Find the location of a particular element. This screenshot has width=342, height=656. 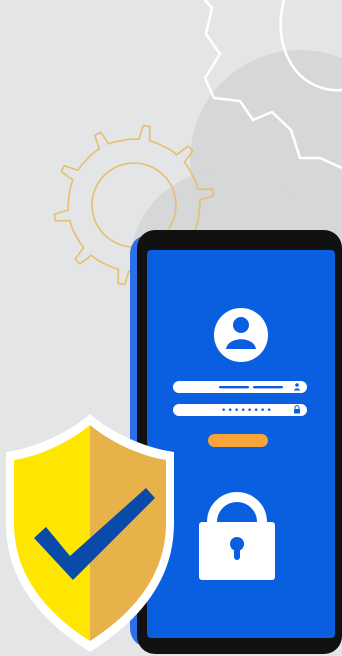

password-field: •••••••• is located at coordinates (240, 410).